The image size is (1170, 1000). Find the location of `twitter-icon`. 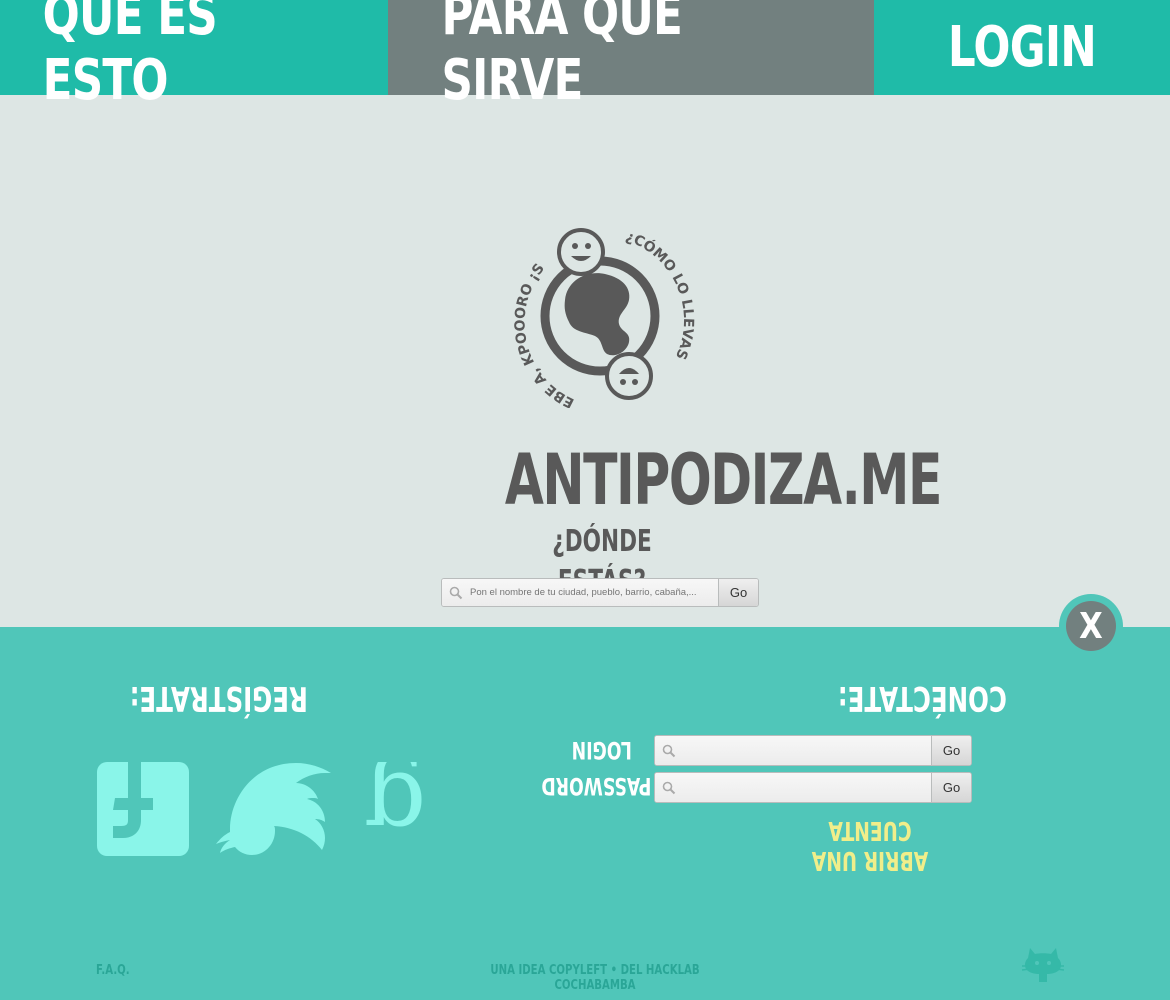

twitter-icon is located at coordinates (278, 809).